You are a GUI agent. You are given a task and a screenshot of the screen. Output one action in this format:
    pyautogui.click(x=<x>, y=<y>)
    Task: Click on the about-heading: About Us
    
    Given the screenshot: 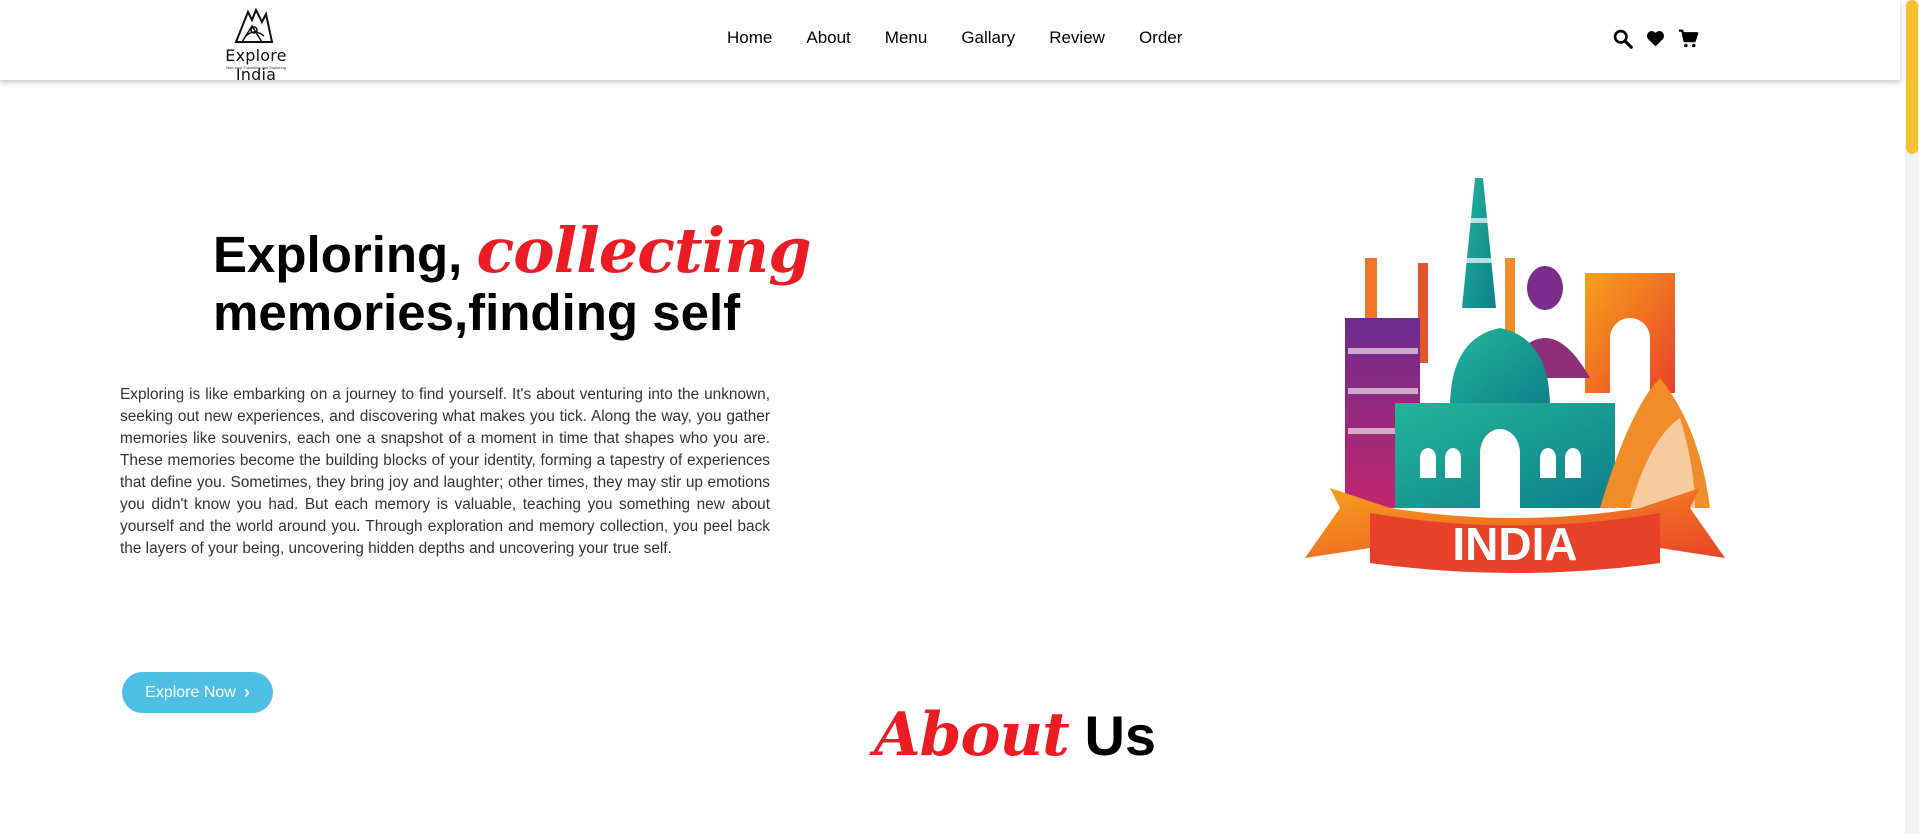 What is the action you would take?
    pyautogui.click(x=1015, y=735)
    